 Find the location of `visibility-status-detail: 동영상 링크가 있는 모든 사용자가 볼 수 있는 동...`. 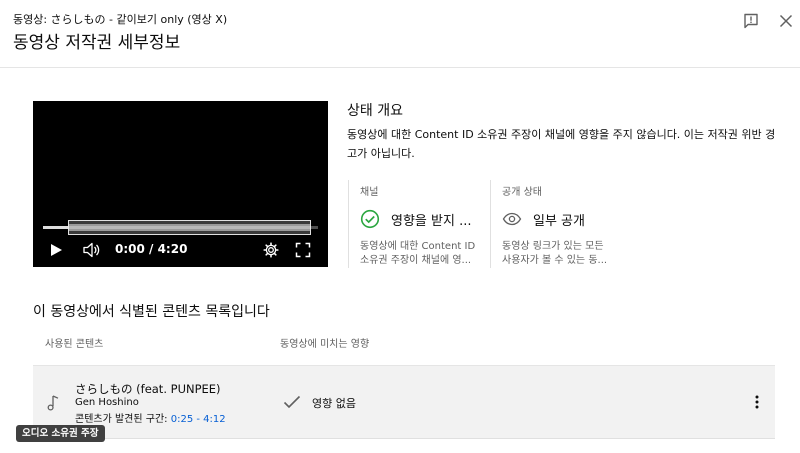

visibility-status-detail: 동영상 링크가 있는 모든 사용자가 볼 수 있는 동... is located at coordinates (564, 254).